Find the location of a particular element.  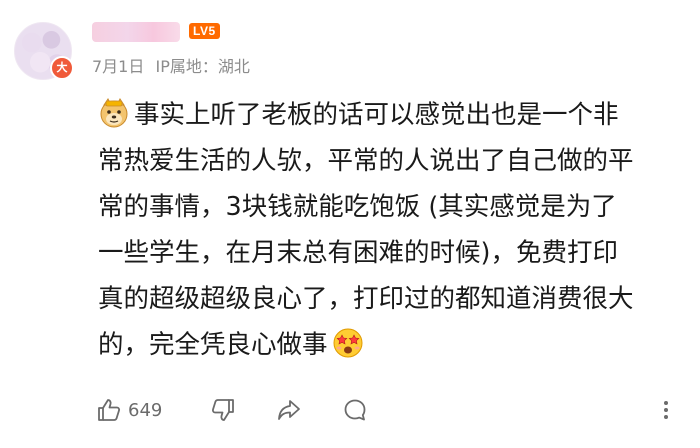

share-button is located at coordinates (289, 410).